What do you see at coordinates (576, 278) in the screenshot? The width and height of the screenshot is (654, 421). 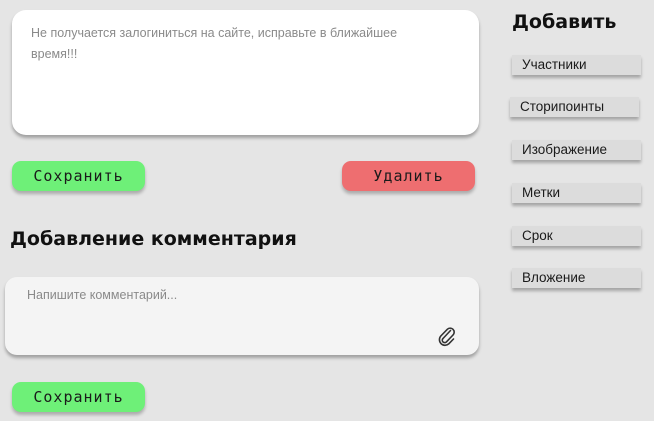 I see `add-attachment-button: Вложение` at bounding box center [576, 278].